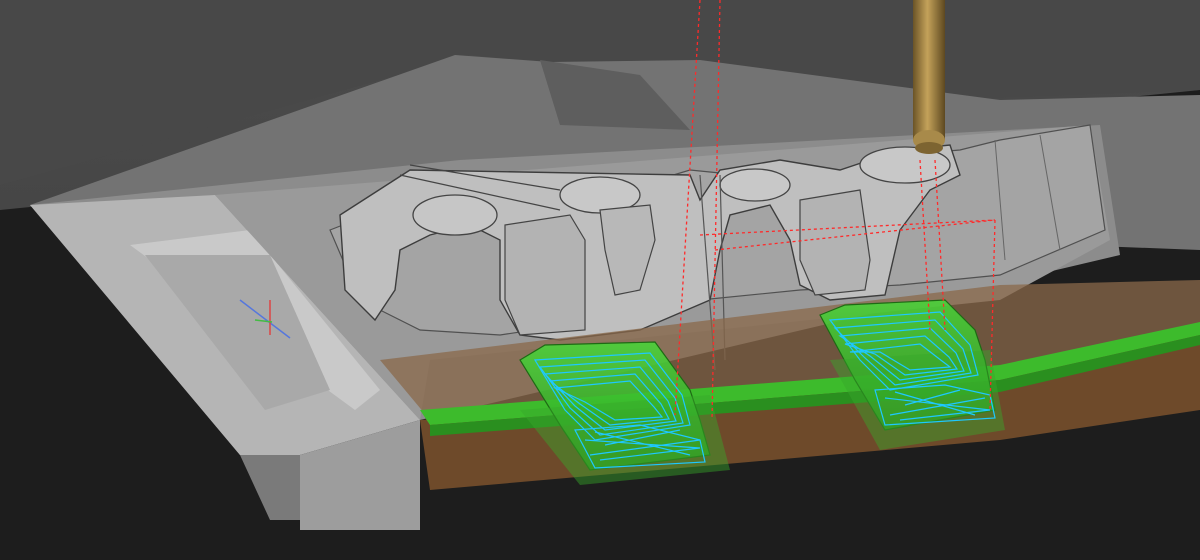 The image size is (1200, 560). Describe the element at coordinates (929, 77) in the screenshot. I see `cutting-tool` at that location.